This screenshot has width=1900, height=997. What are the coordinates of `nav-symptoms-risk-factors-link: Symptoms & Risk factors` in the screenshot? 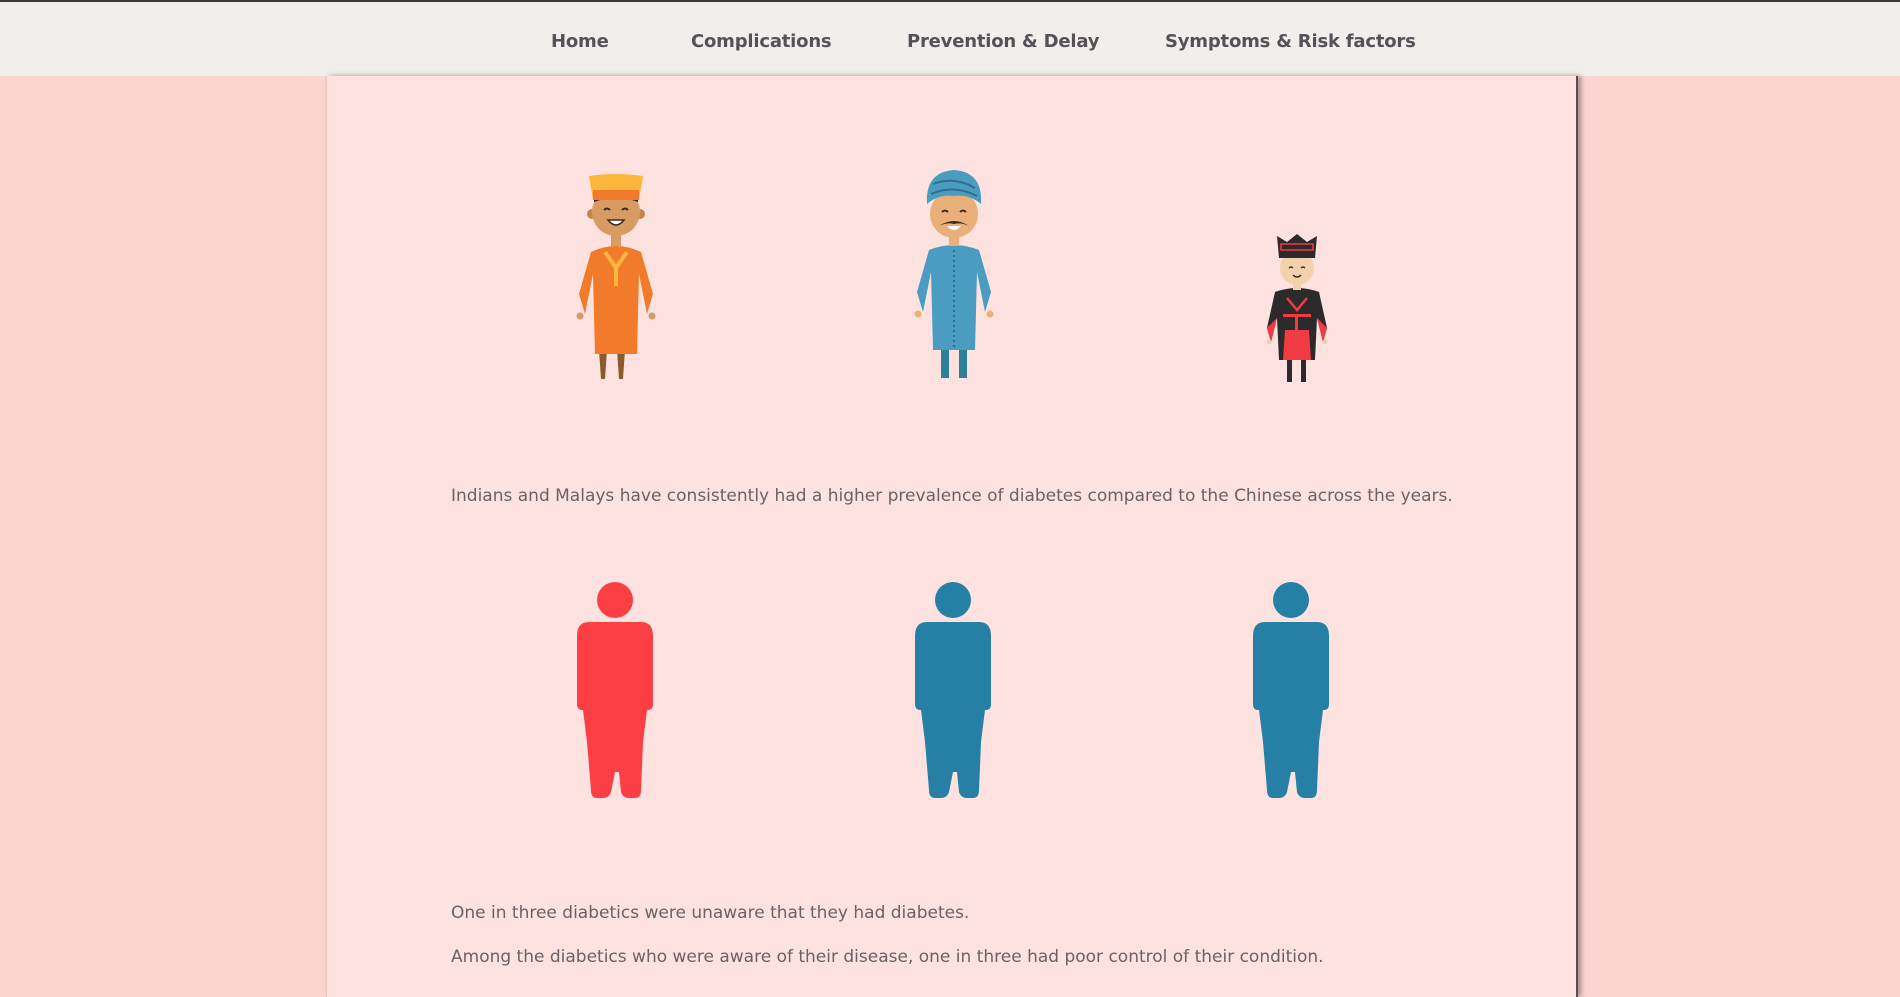 It's located at (1290, 41).